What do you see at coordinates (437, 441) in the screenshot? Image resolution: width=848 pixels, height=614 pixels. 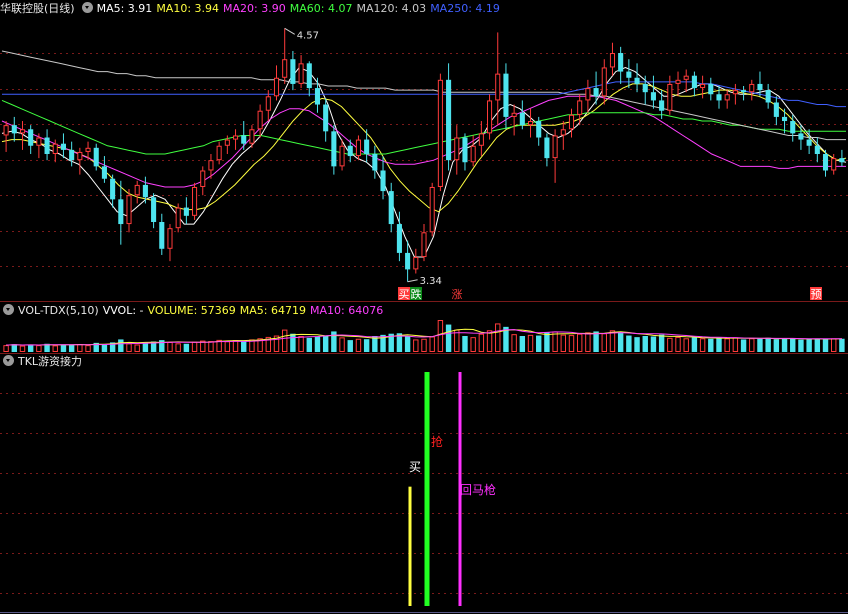 I see `indicator-label: 抢` at bounding box center [437, 441].